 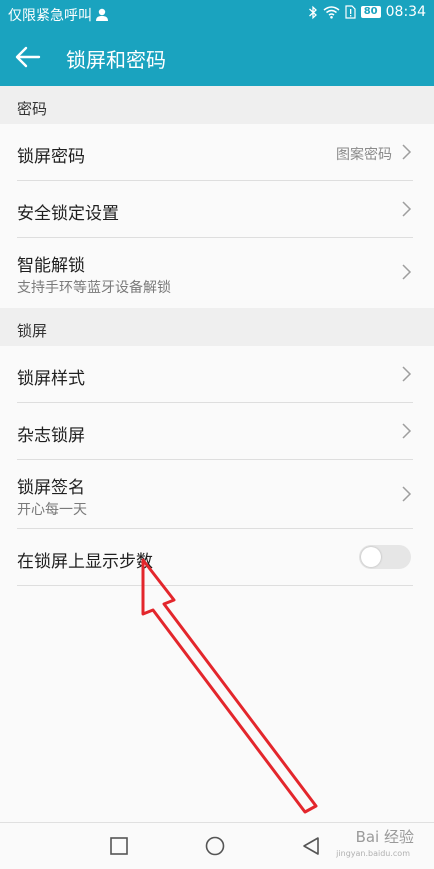 I want to click on lock-signature-label: 锁屏签名, so click(x=51, y=488).